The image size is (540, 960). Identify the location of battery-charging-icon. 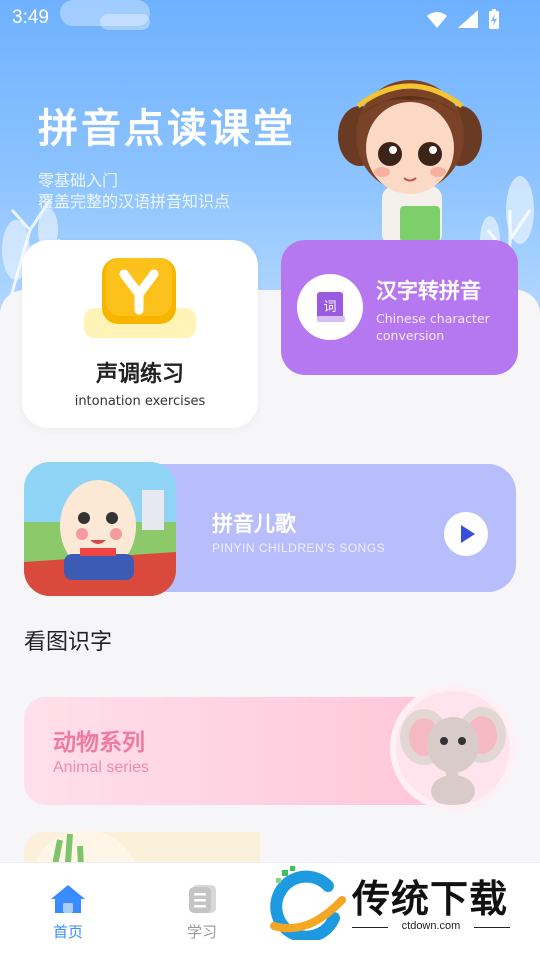
(494, 19).